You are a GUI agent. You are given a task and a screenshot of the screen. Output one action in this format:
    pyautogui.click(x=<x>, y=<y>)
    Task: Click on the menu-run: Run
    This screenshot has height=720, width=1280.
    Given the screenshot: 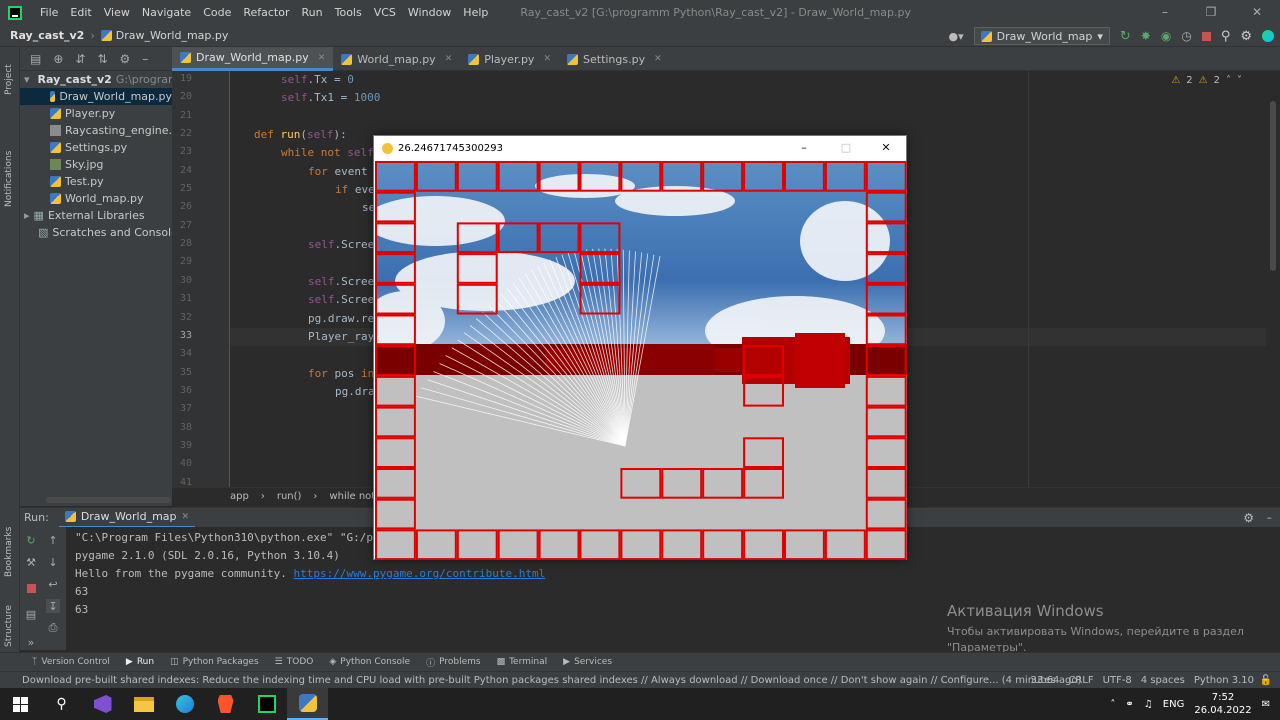 What is the action you would take?
    pyautogui.click(x=312, y=12)
    